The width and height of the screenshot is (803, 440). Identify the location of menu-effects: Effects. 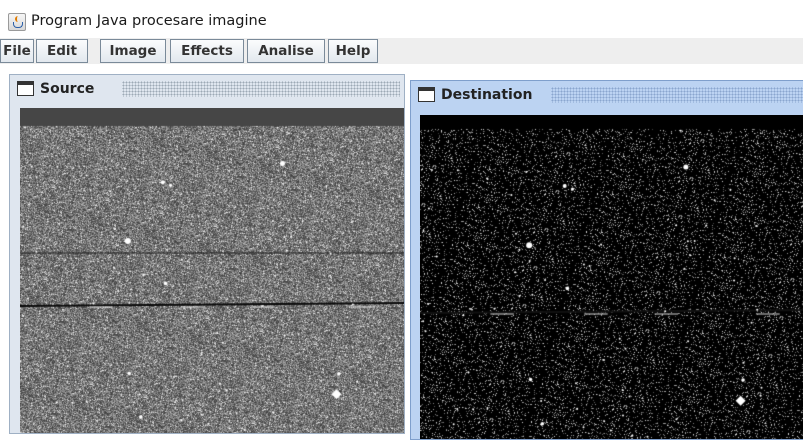
(207, 51).